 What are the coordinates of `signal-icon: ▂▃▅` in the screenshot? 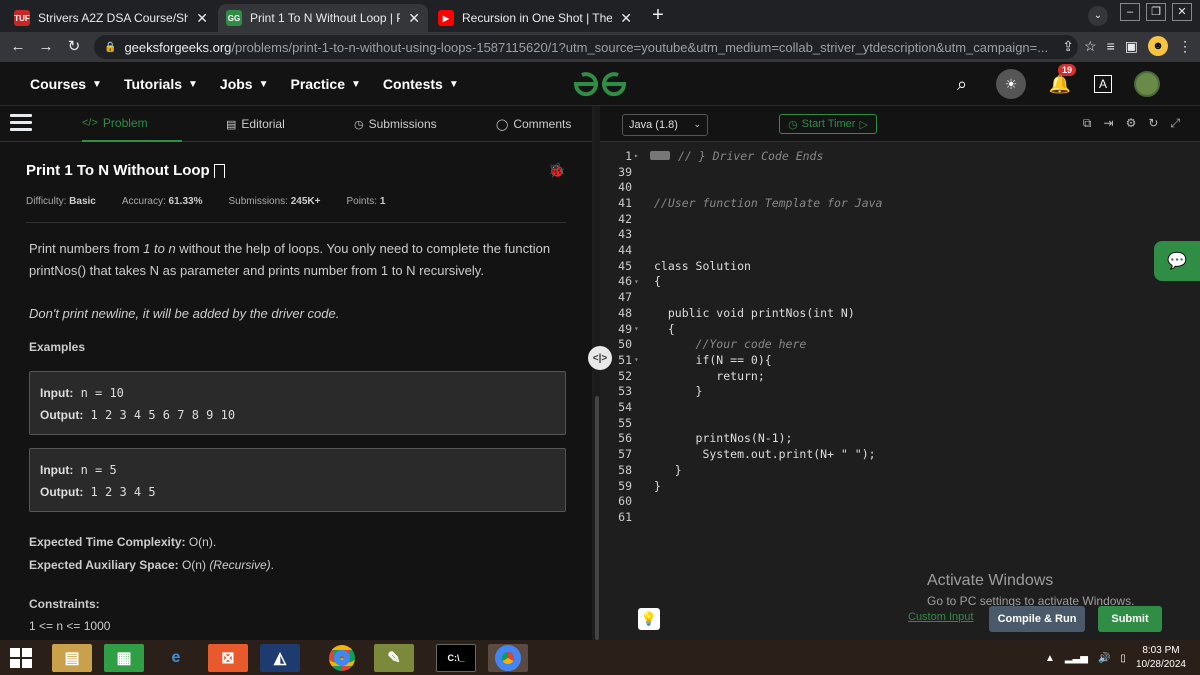 It's located at (1076, 658).